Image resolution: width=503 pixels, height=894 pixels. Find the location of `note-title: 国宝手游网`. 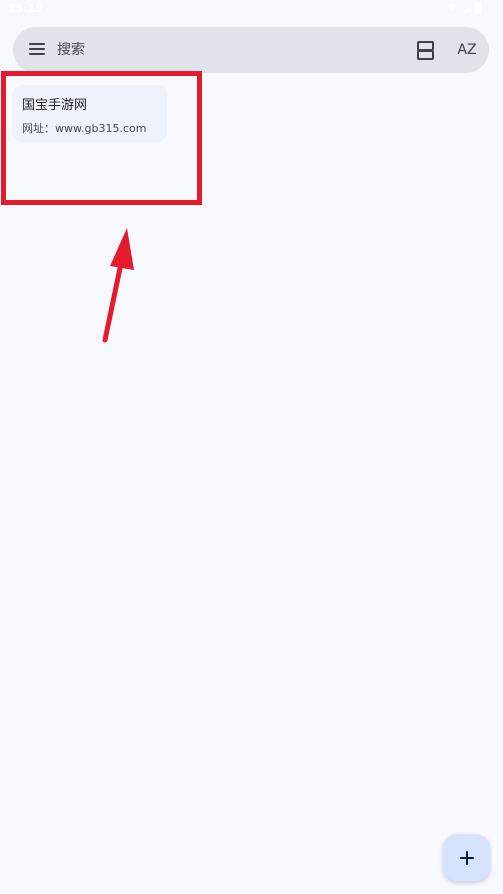

note-title: 国宝手游网 is located at coordinates (55, 105).